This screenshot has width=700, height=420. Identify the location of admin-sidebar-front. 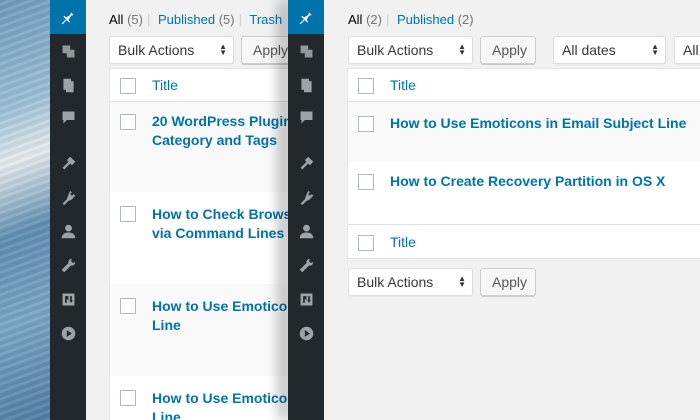
(306, 210).